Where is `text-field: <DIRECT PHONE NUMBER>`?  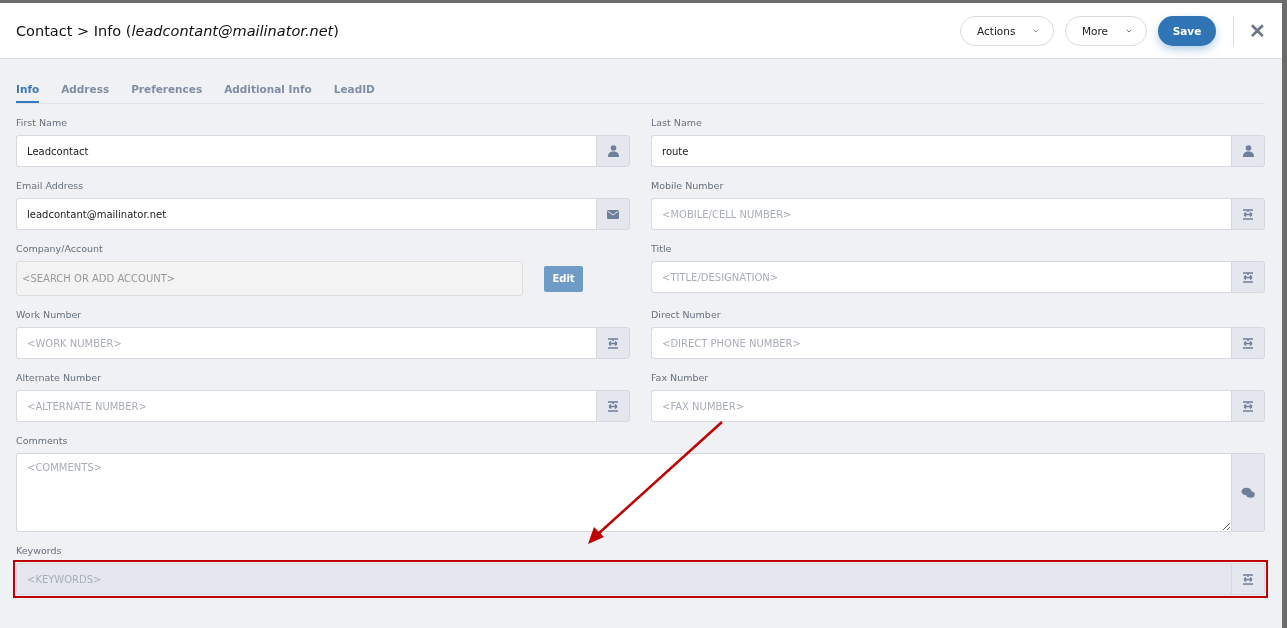 text-field: <DIRECT PHONE NUMBER> is located at coordinates (941, 343).